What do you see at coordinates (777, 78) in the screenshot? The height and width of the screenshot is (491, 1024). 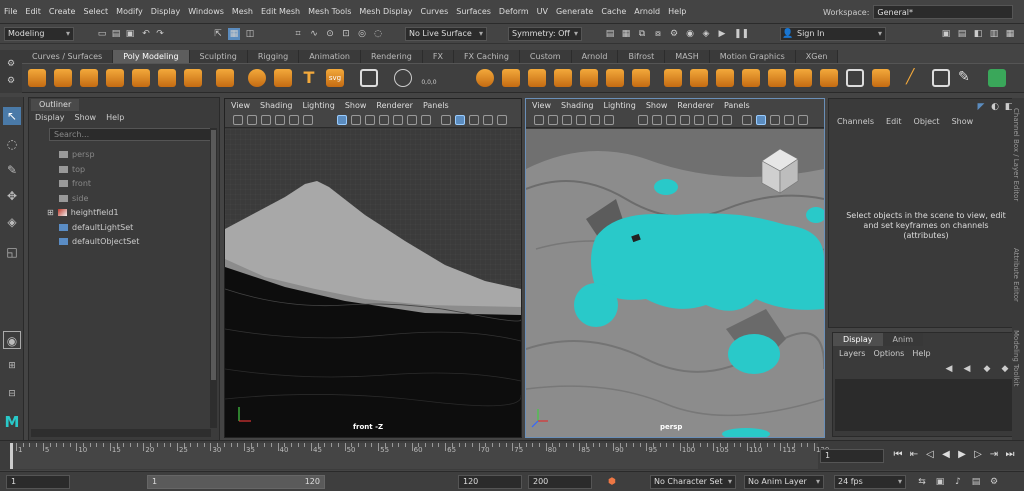 I see `wedge-icon` at bounding box center [777, 78].